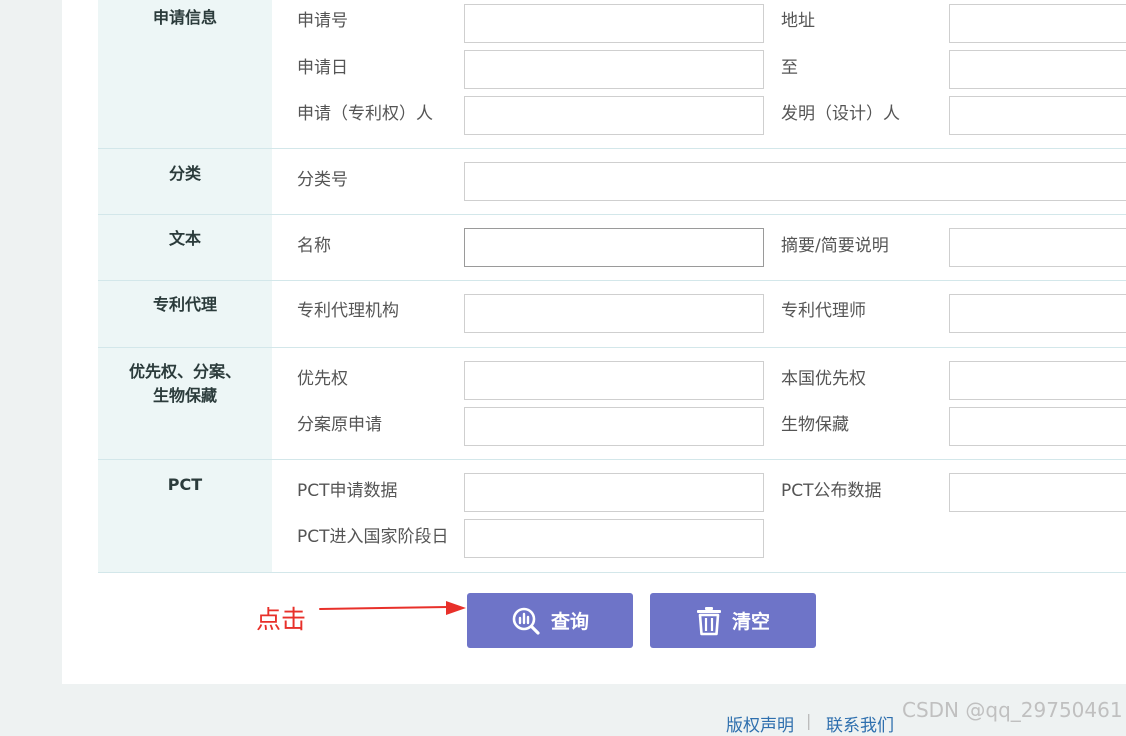 This screenshot has width=1126, height=736. What do you see at coordinates (795, 181) in the screenshot?
I see `classification-number-input` at bounding box center [795, 181].